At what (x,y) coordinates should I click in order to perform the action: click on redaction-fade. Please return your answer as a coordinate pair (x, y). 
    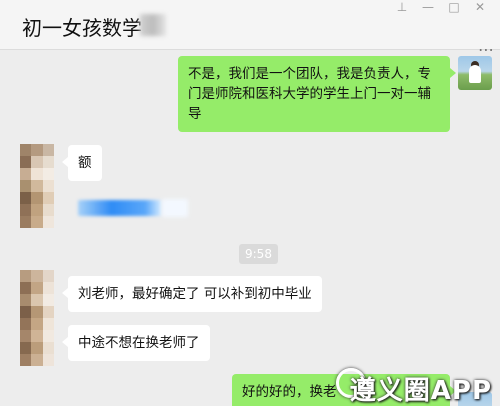
    Looking at the image, I should click on (175, 208).